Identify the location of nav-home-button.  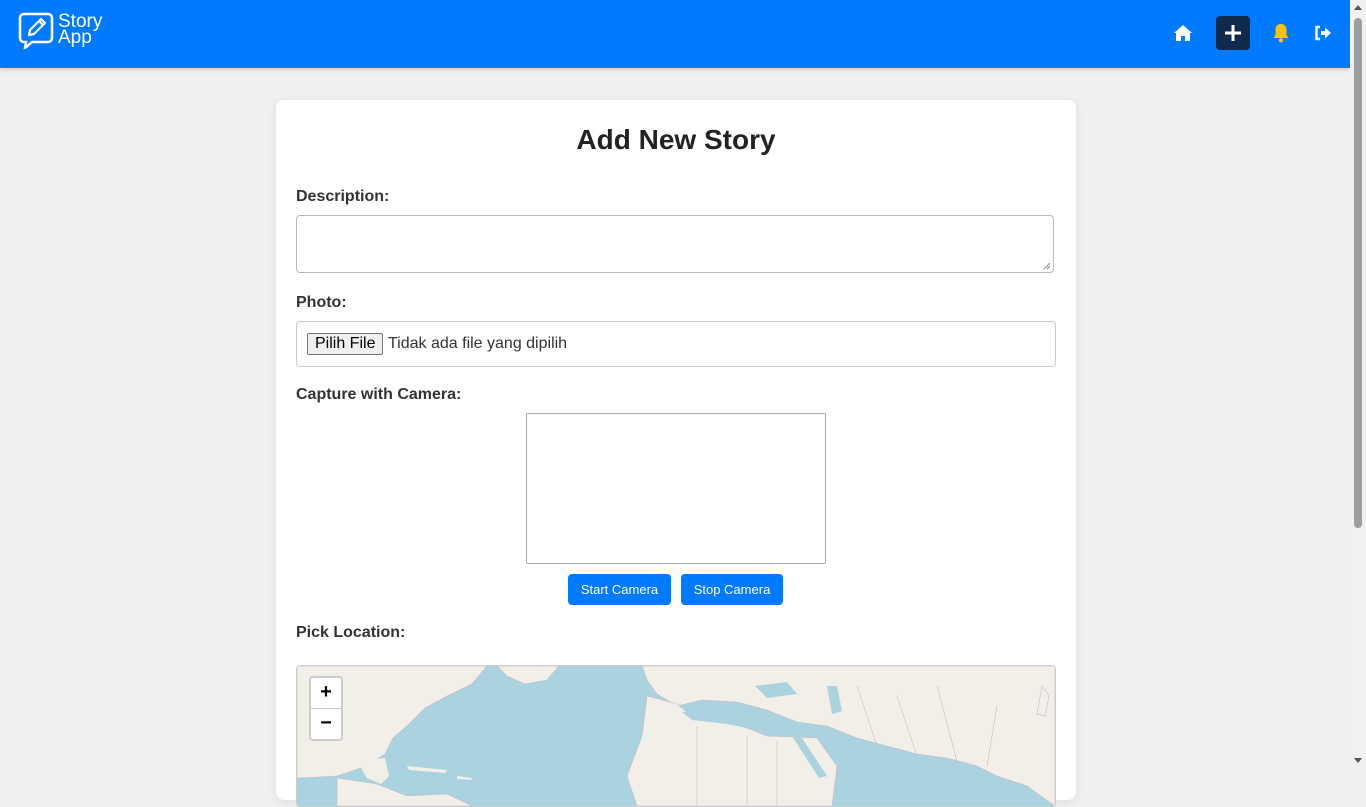
(1183, 33).